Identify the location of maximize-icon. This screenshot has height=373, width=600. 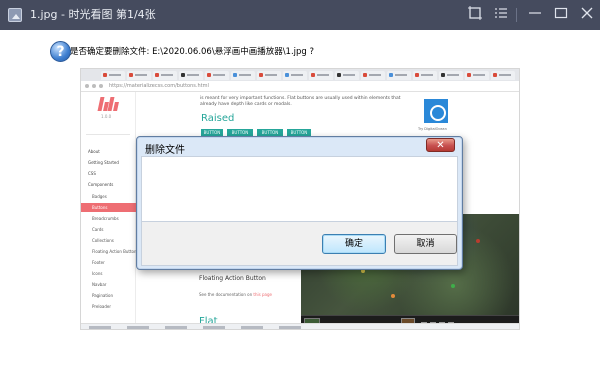
(561, 15).